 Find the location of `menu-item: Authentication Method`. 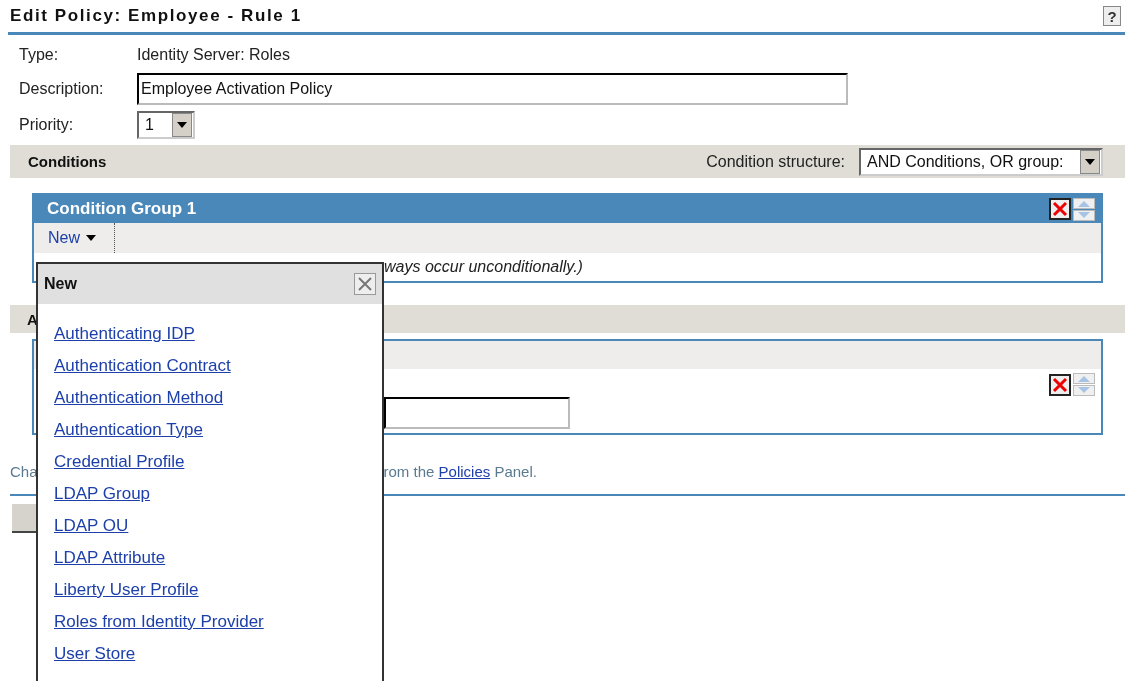

menu-item: Authentication Method is located at coordinates (139, 398).